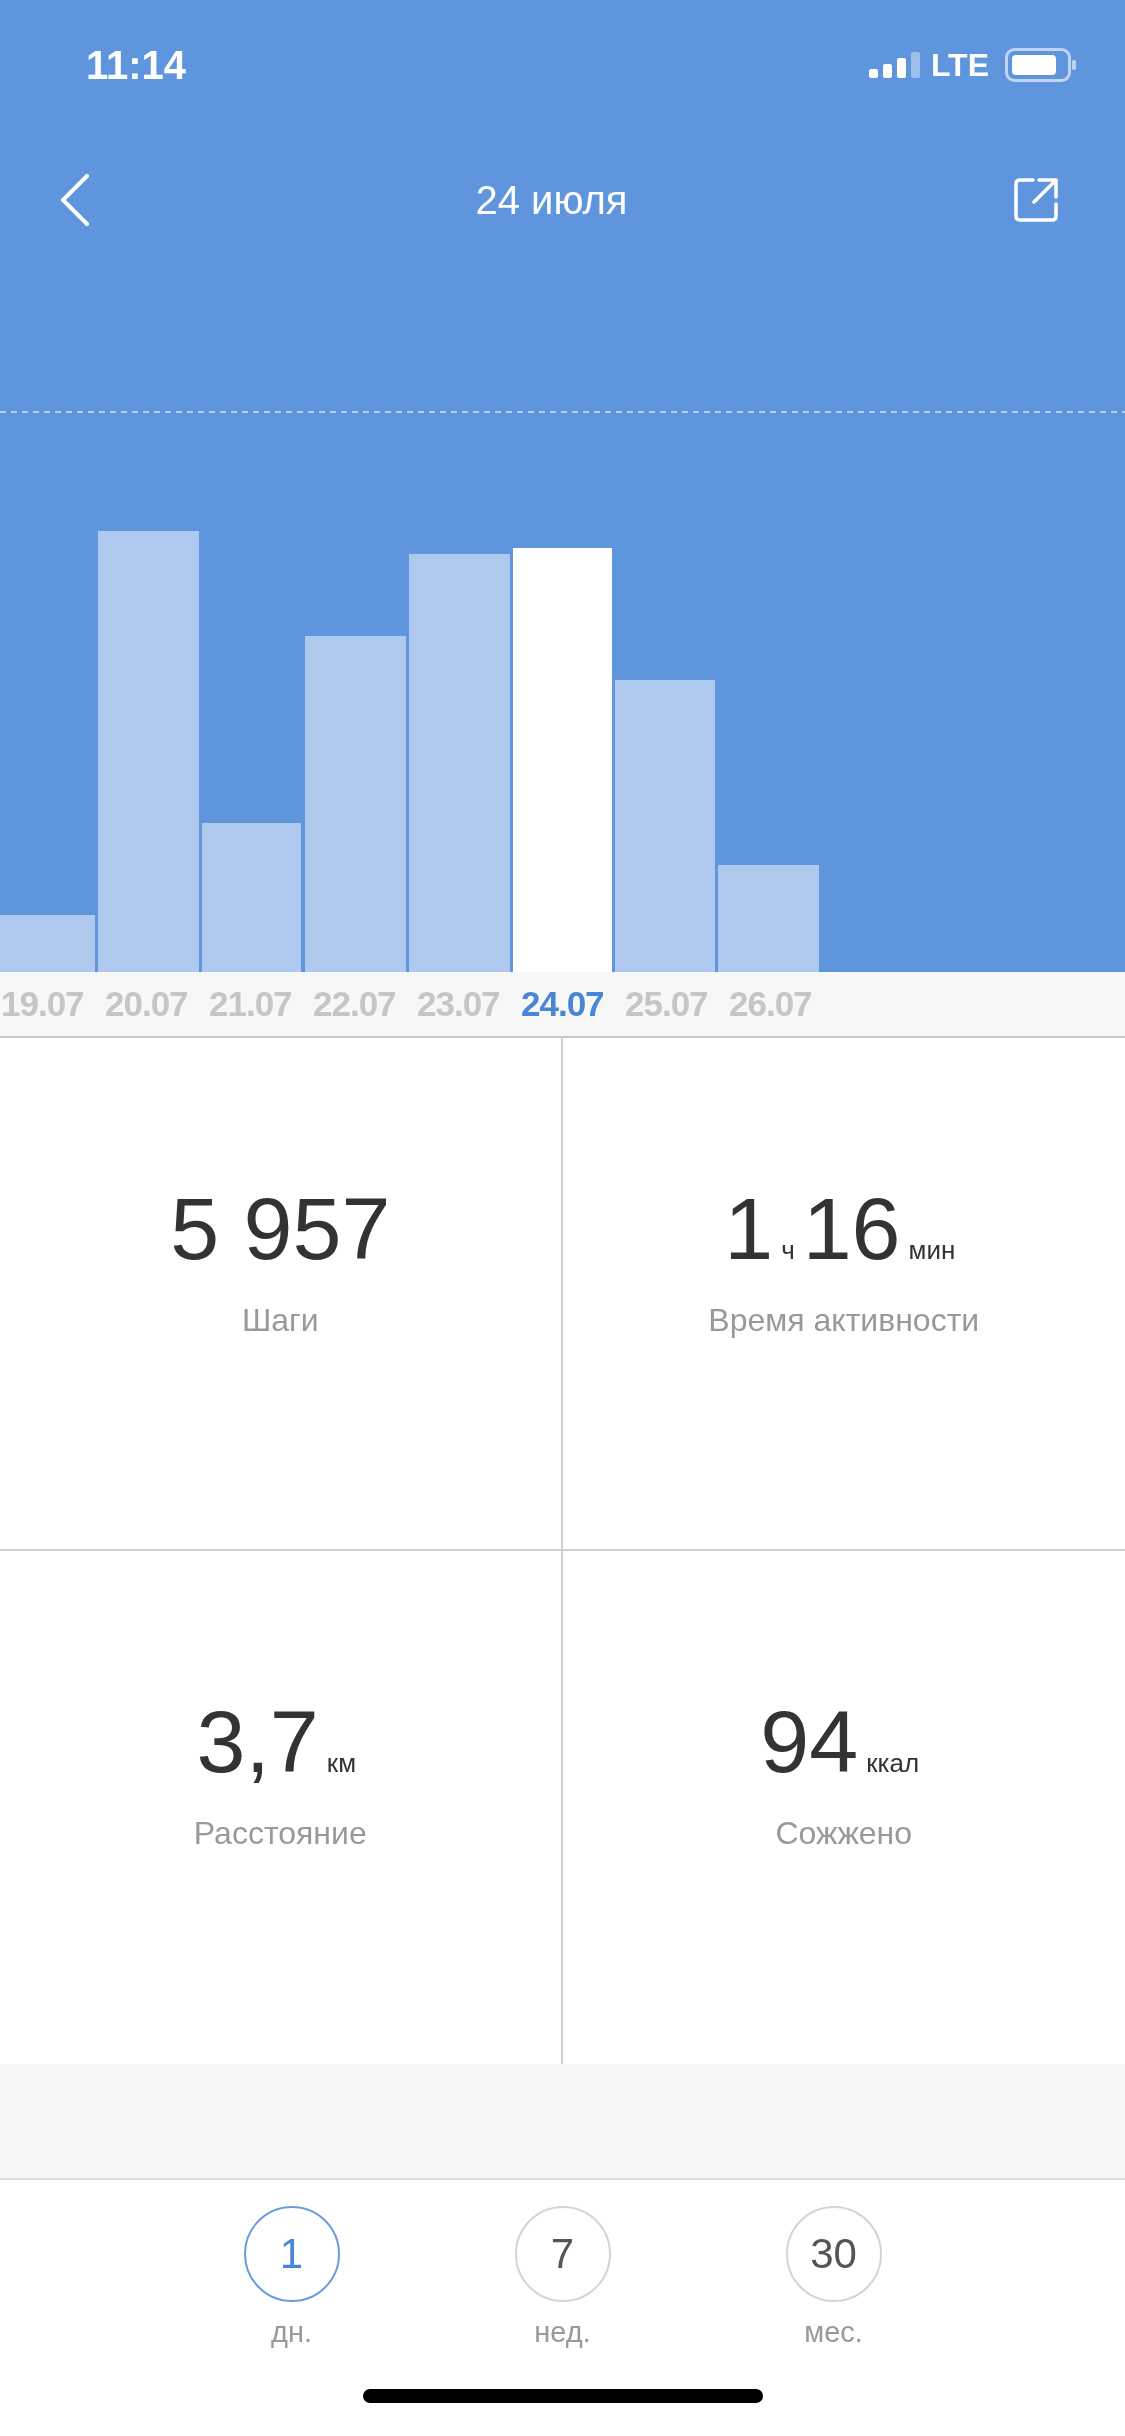 This screenshot has height=2436, width=1125. What do you see at coordinates (844, 1320) in the screenshot?
I see `stat-label: Время активности` at bounding box center [844, 1320].